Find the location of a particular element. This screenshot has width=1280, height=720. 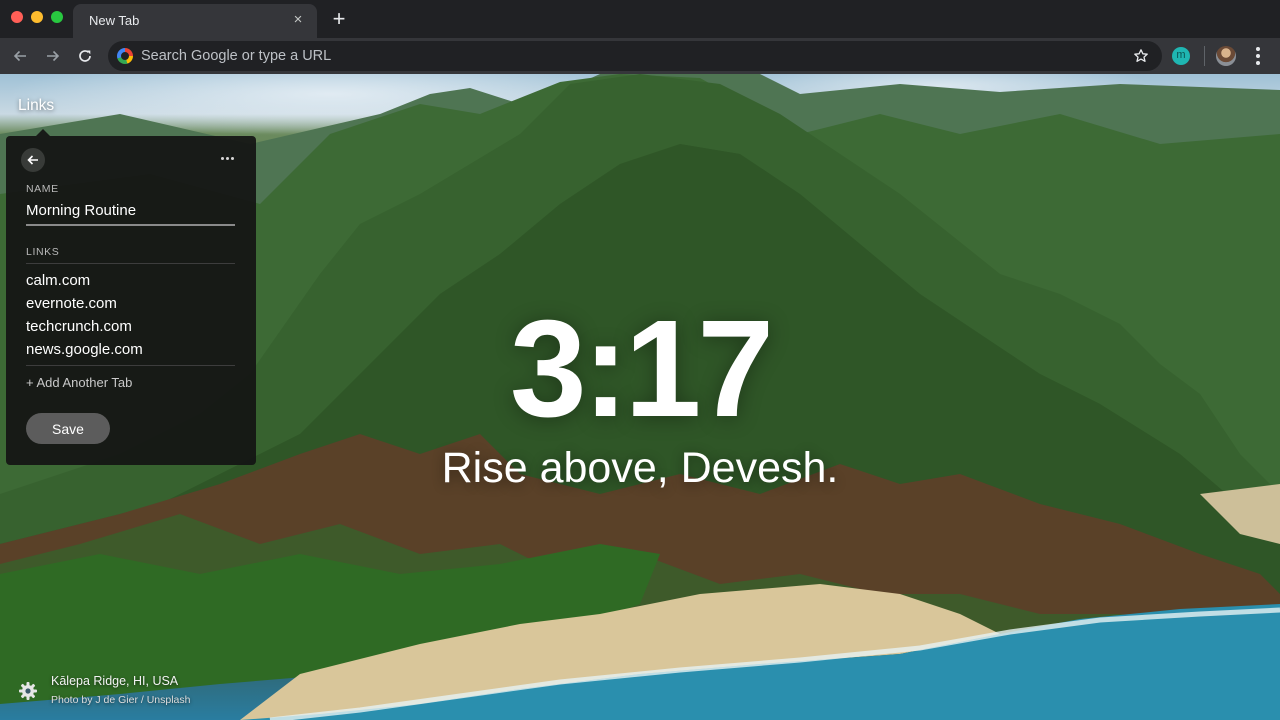

active-tab: New Tab × is located at coordinates (195, 21).